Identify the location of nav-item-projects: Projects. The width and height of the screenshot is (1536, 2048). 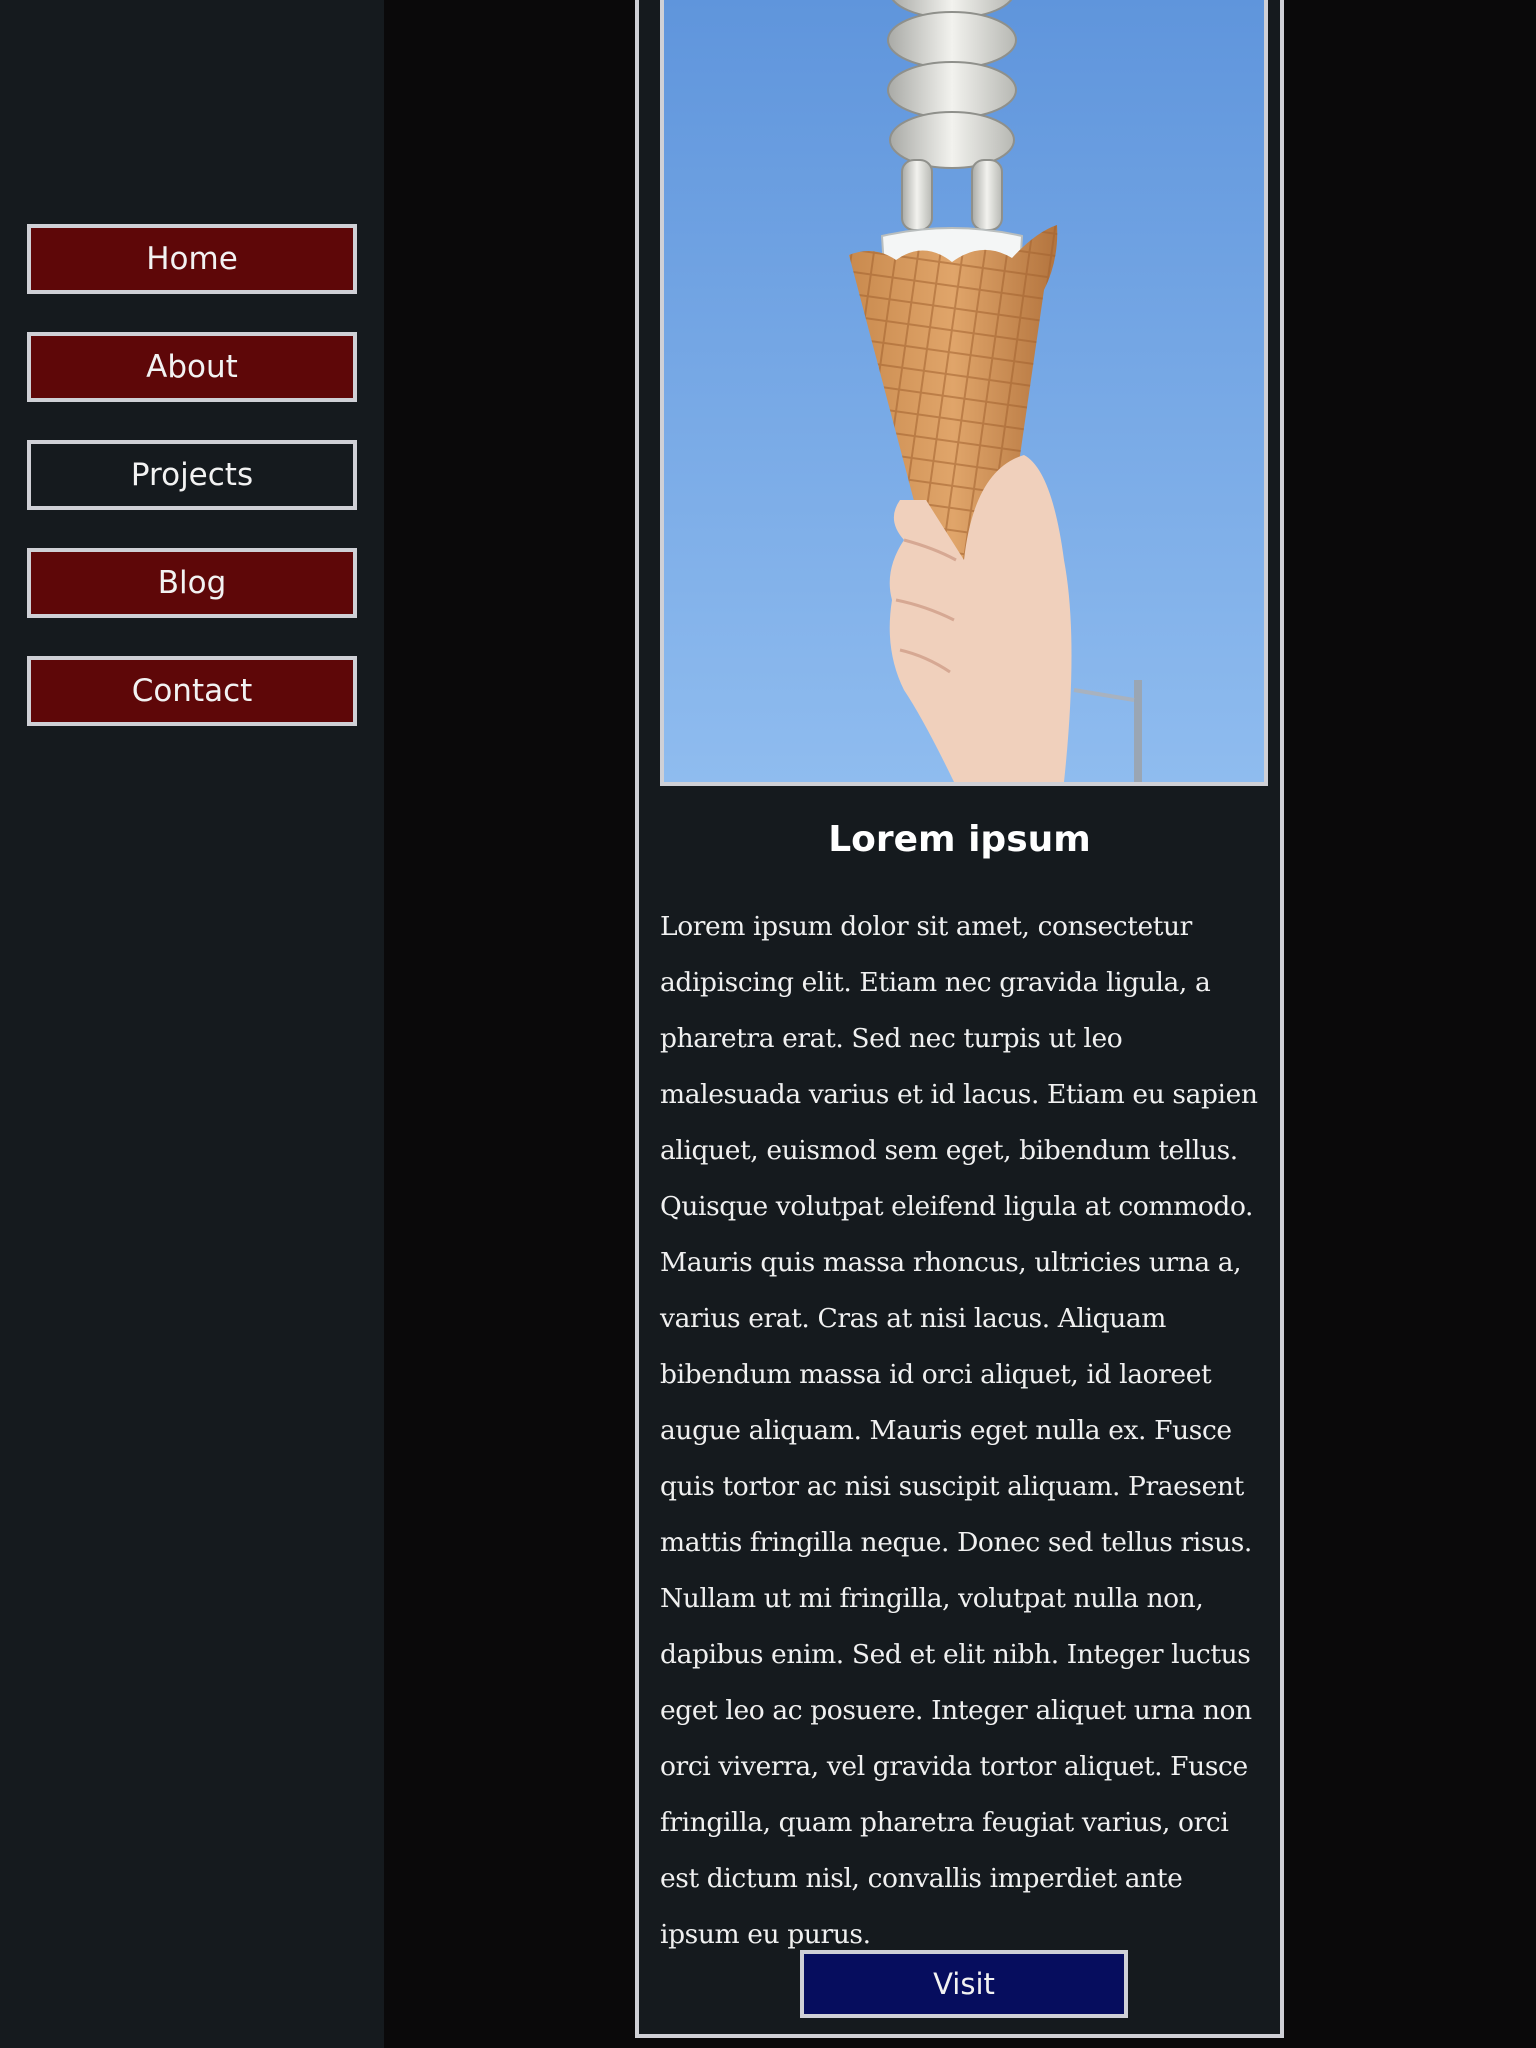
(192, 475).